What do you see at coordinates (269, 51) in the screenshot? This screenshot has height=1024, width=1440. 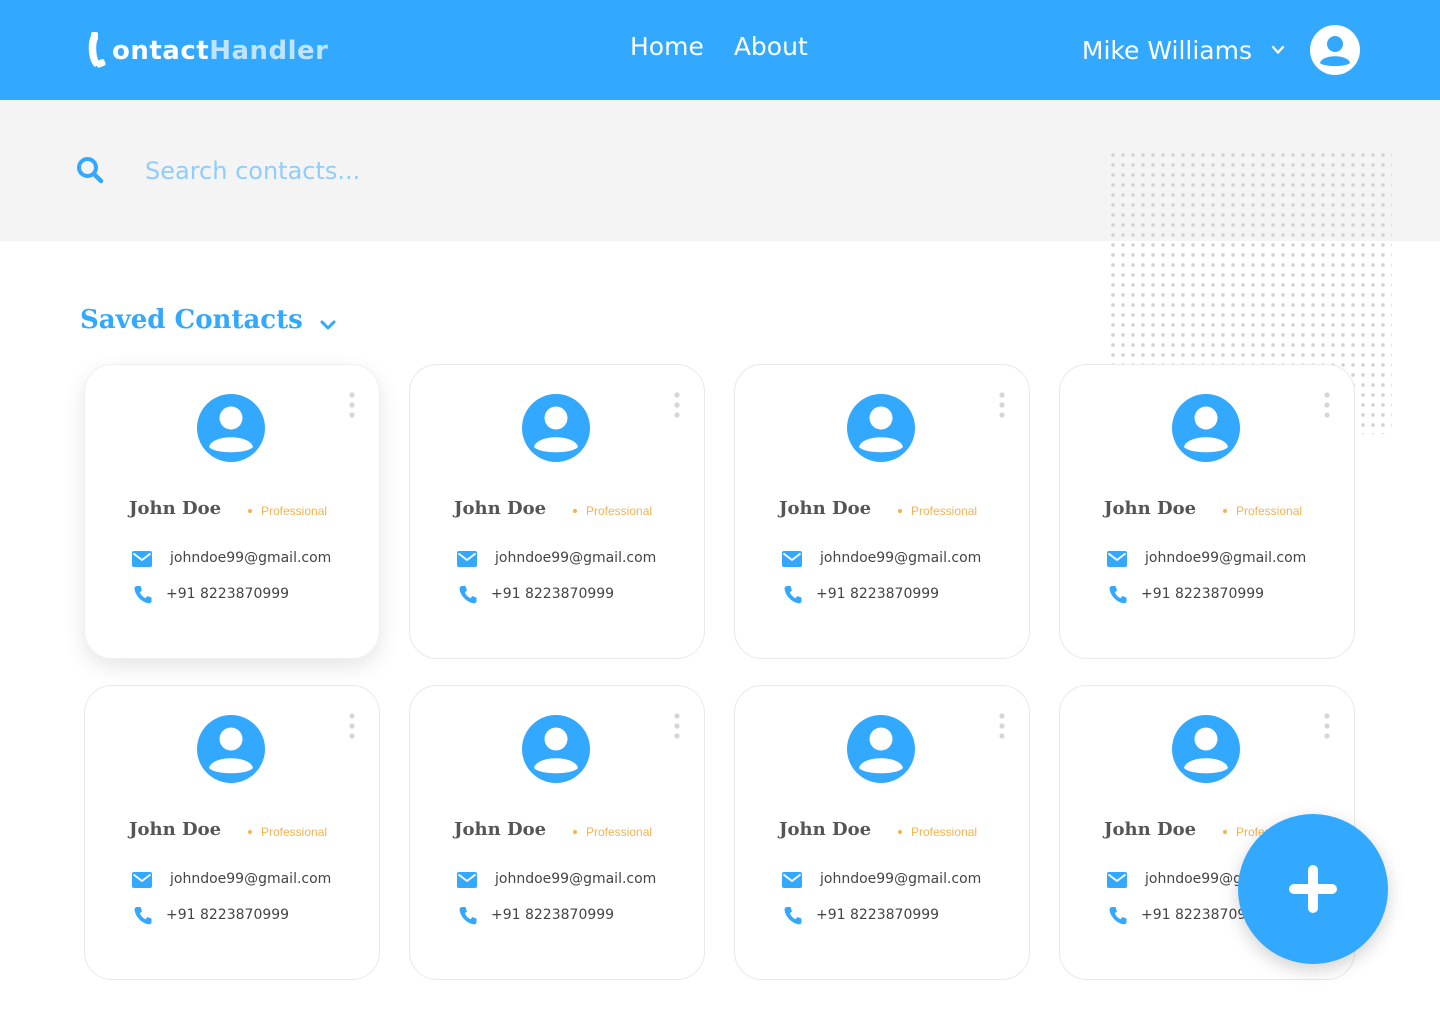 I see `brand-name-part2: Handler` at bounding box center [269, 51].